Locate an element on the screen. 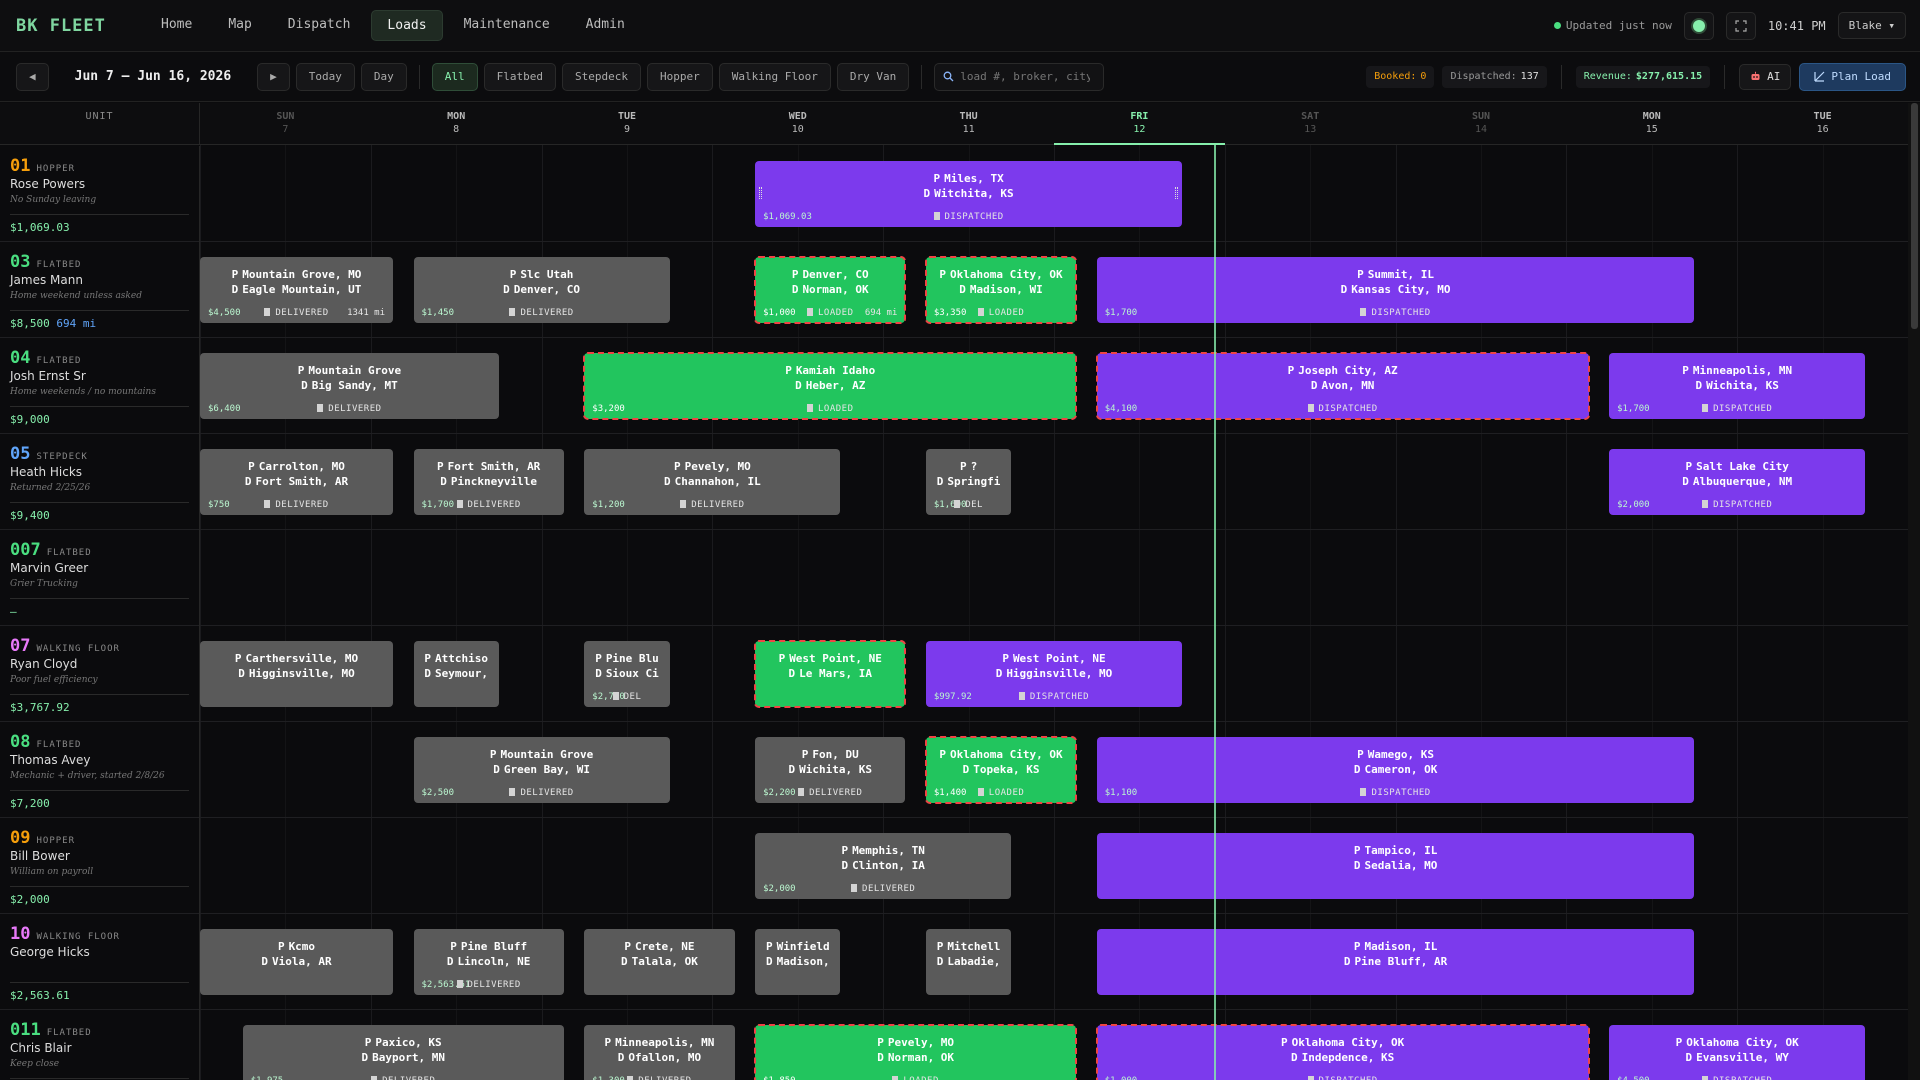 This screenshot has width=1920, height=1080. nav-loads: Loads is located at coordinates (407, 25).